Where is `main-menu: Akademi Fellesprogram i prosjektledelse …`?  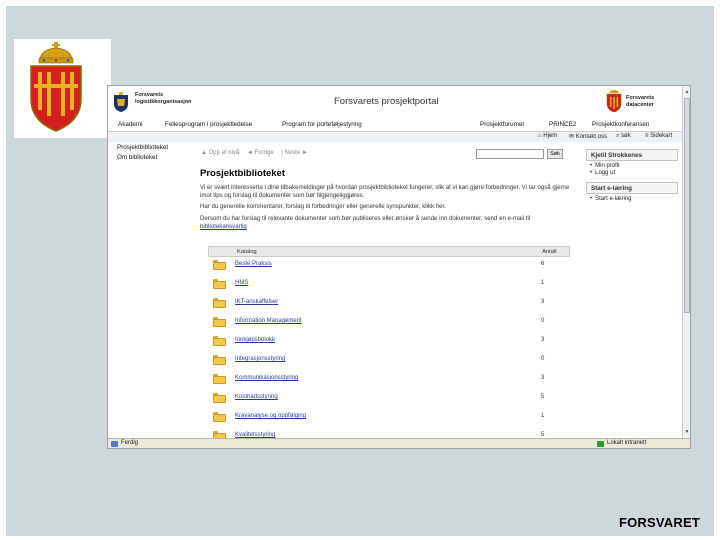
main-menu: Akademi Fellesprogram i prosjektledelse … is located at coordinates (395, 126).